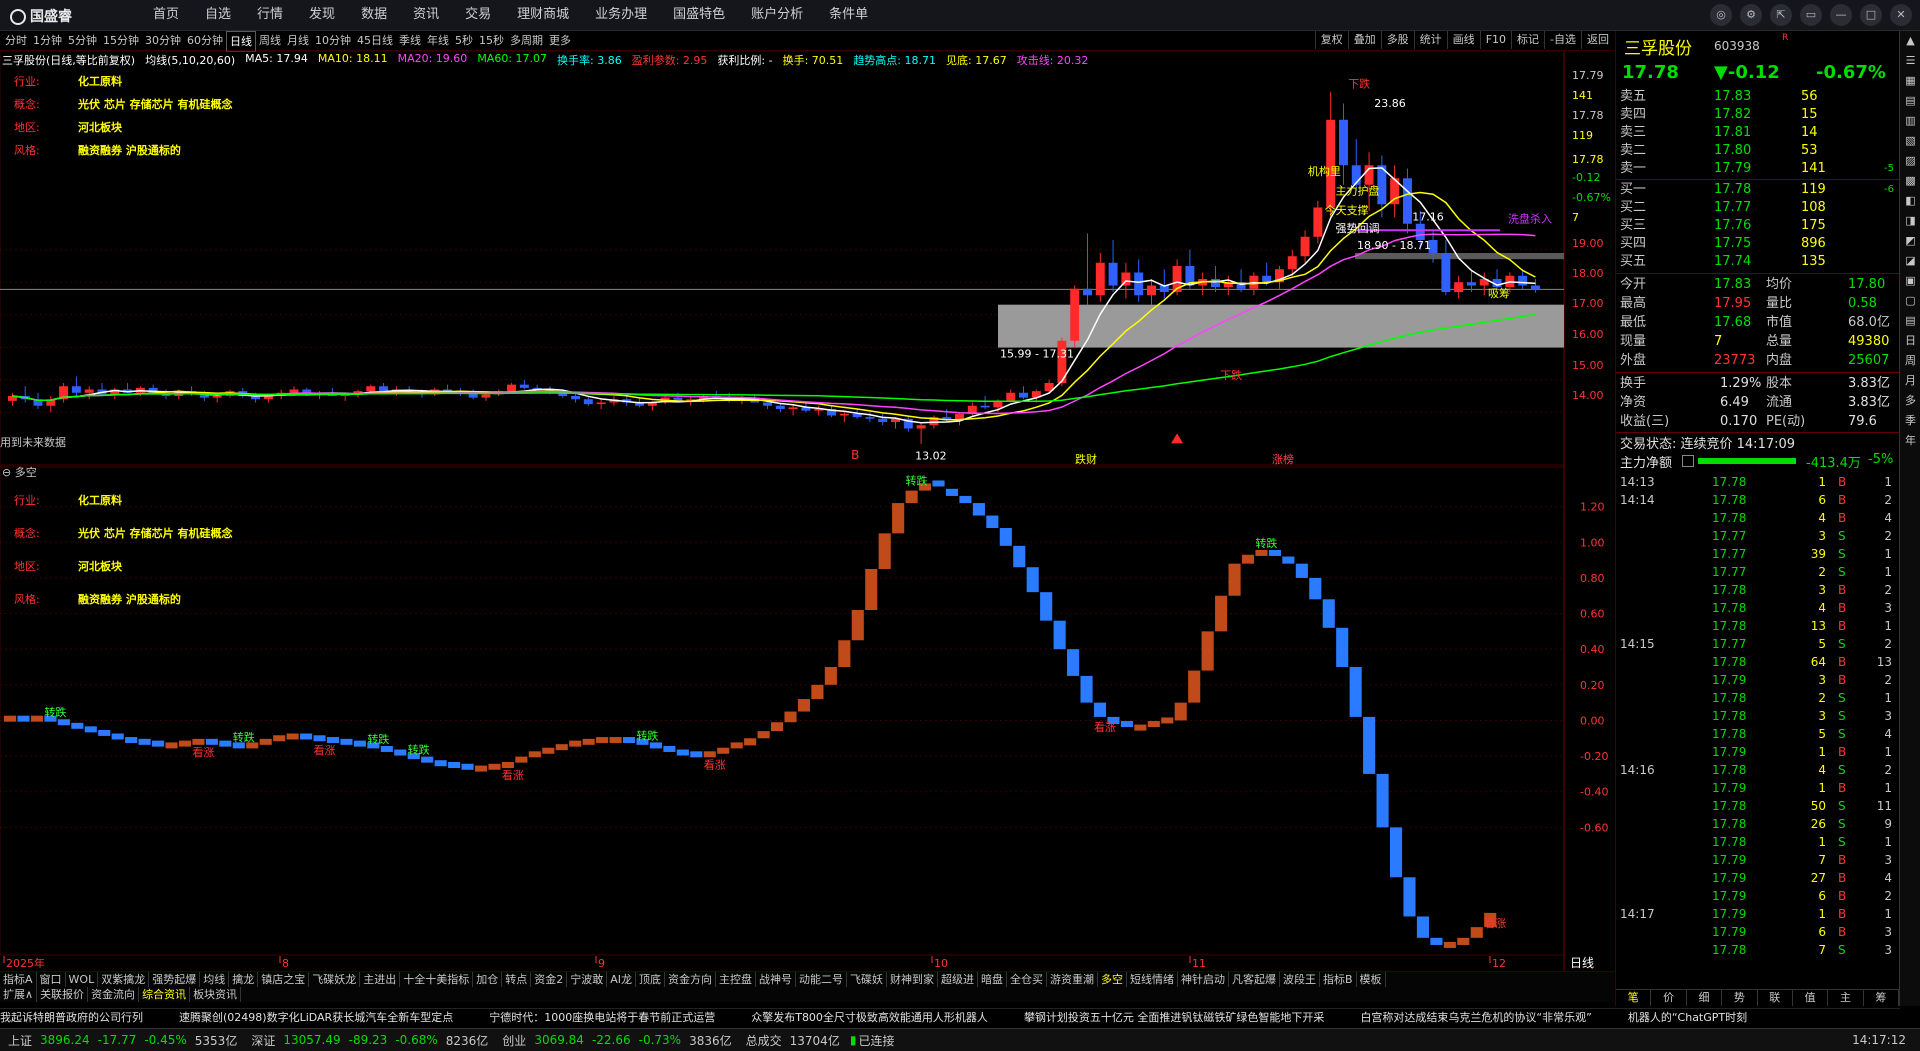 The height and width of the screenshot is (1051, 1920). What do you see at coordinates (1811, 15) in the screenshot?
I see `restore-icon: ▭` at bounding box center [1811, 15].